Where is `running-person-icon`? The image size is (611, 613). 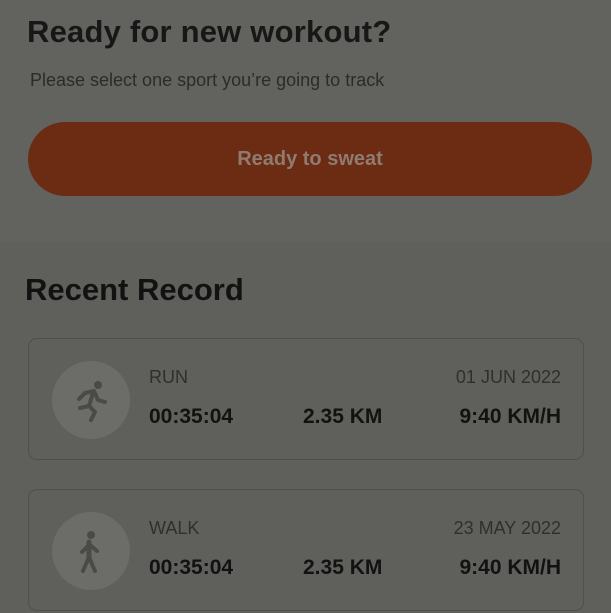 running-person-icon is located at coordinates (92, 401).